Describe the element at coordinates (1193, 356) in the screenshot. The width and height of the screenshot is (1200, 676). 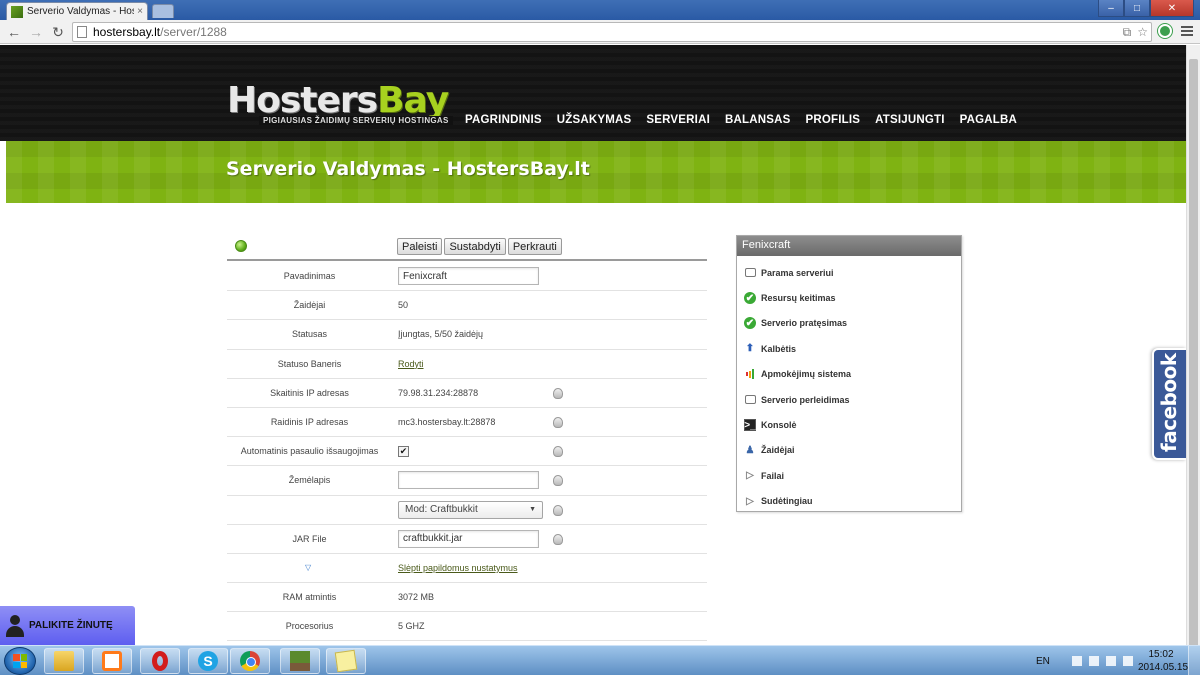
I see `scrollbar-thumb` at that location.